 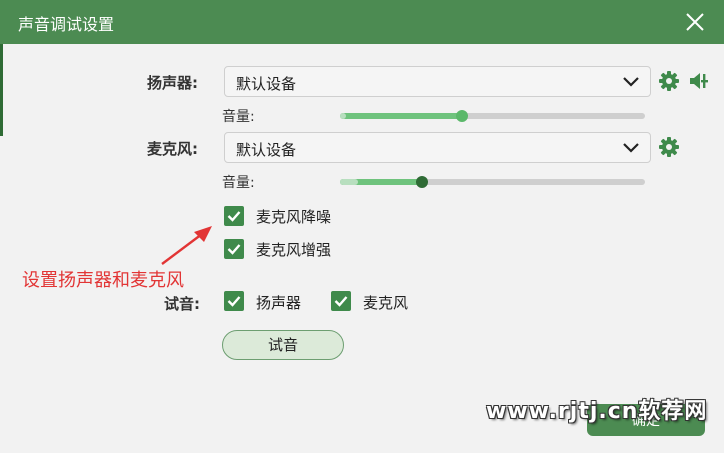 I want to click on mic-boost-checkbox, so click(x=234, y=249).